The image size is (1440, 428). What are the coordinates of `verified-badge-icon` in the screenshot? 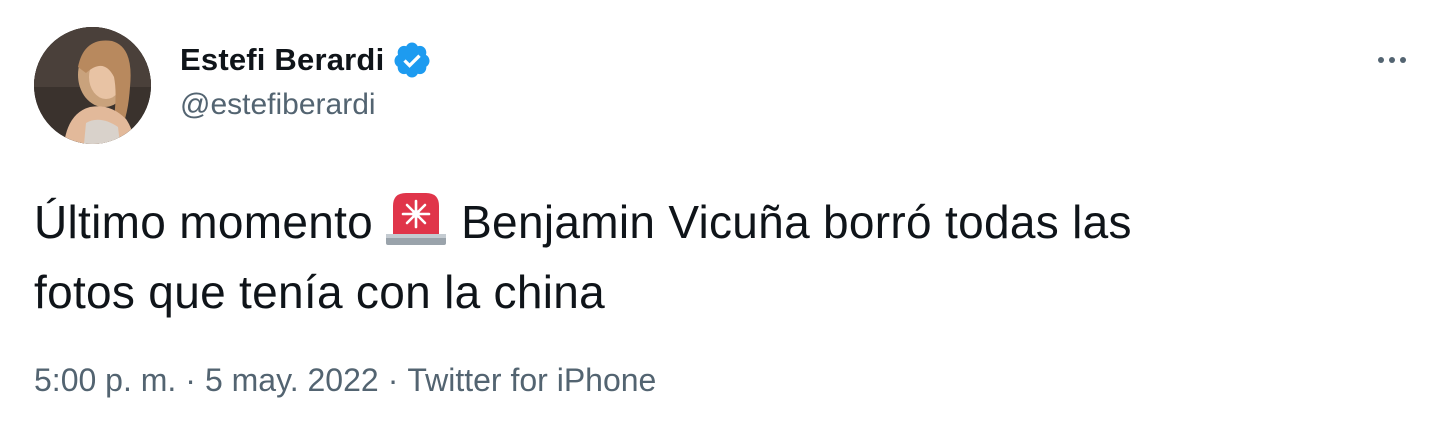 It's located at (412, 60).